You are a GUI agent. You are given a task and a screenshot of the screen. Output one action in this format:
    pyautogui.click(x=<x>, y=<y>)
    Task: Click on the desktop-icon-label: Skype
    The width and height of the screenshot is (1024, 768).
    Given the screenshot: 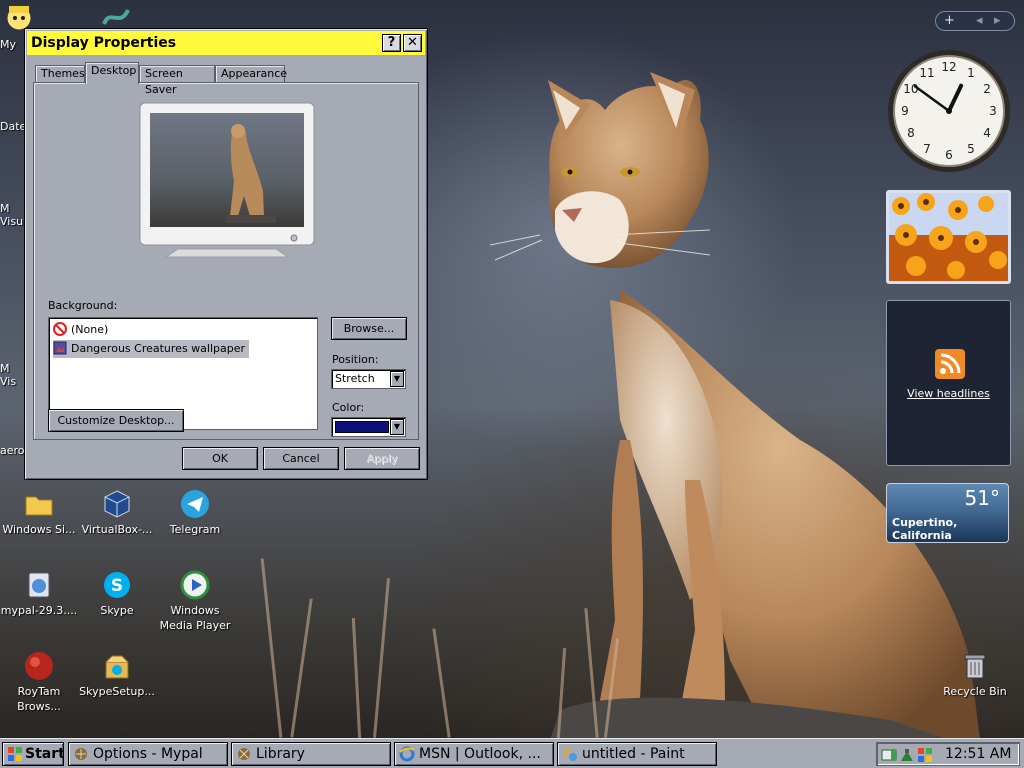 What is the action you would take?
    pyautogui.click(x=117, y=610)
    